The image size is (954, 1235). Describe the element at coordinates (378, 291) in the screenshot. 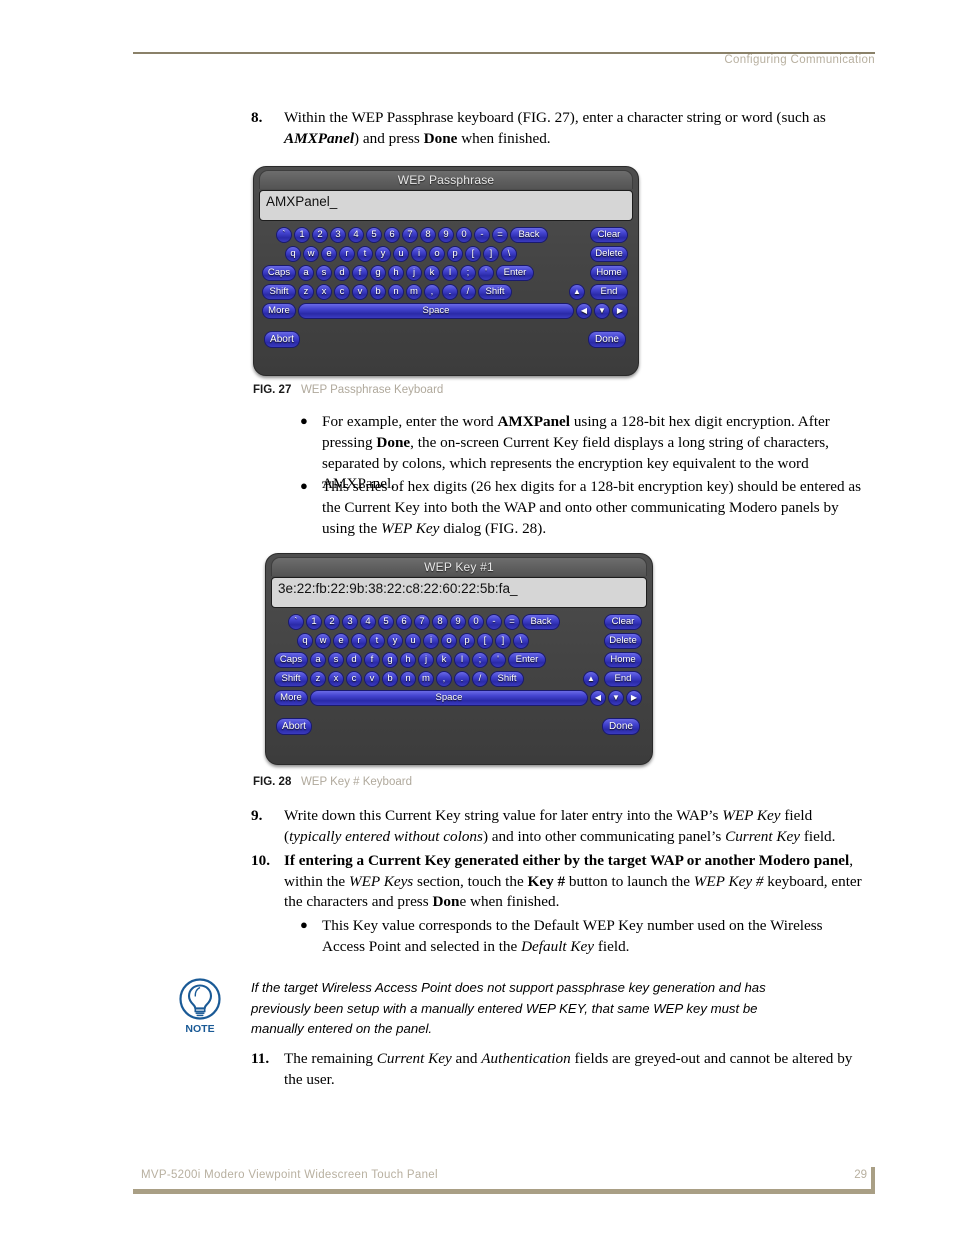

I see `key-b: b` at that location.